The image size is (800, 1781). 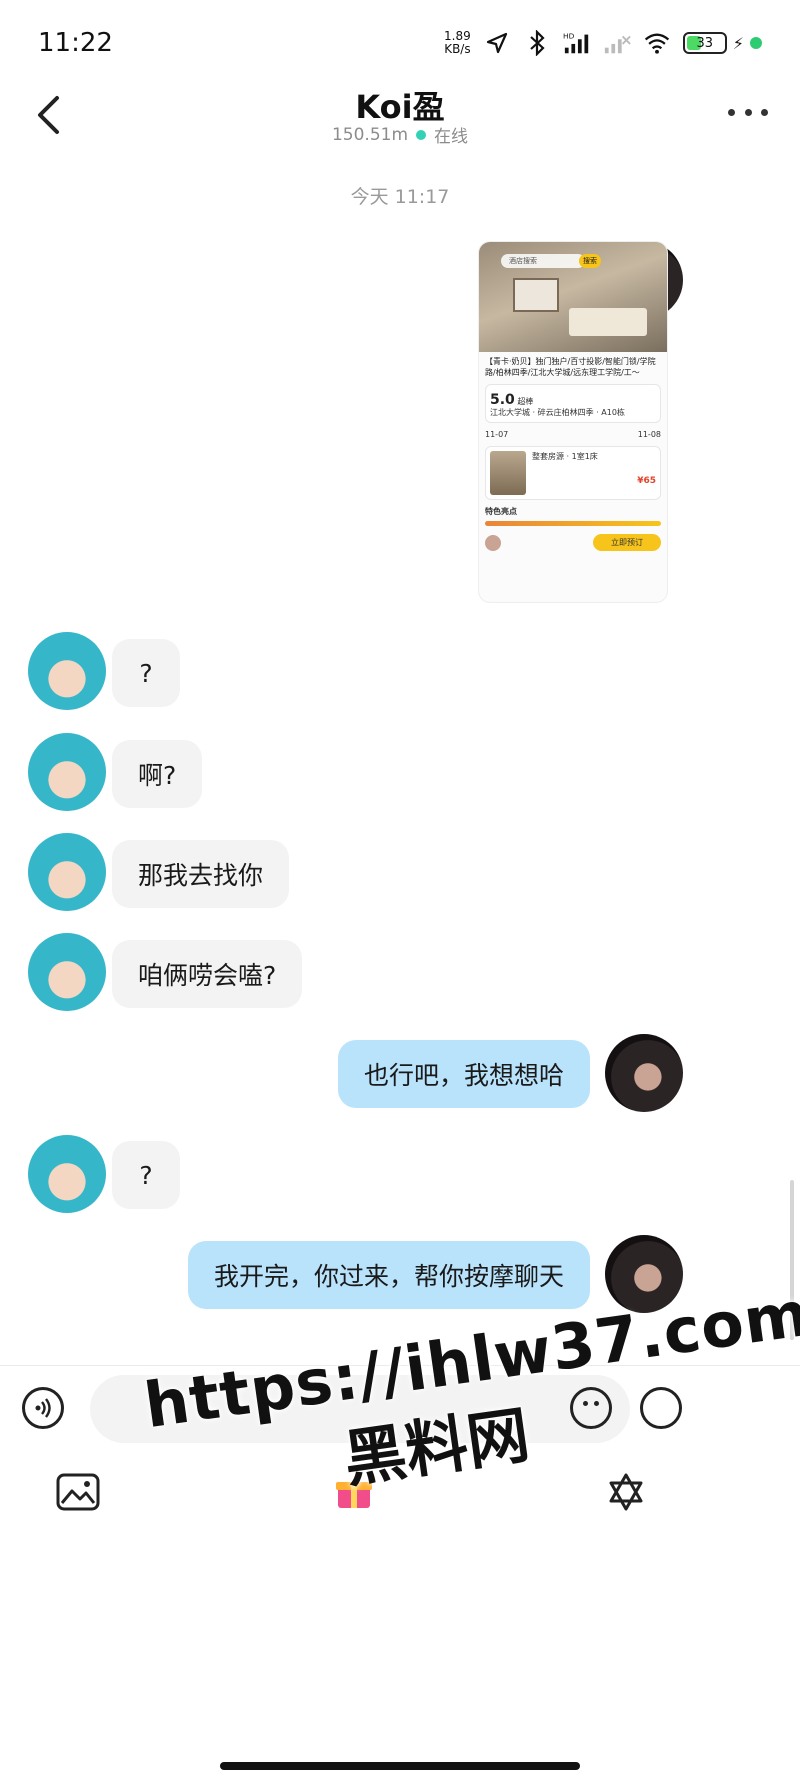 What do you see at coordinates (421, 134) in the screenshot?
I see `online-dot` at bounding box center [421, 134].